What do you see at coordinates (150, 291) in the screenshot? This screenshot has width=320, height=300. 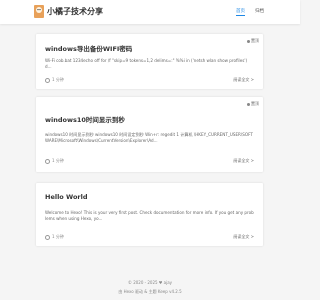 I see `footer-powered-by: 由 Hexo 驱动 & 主题 Keep v4.2.5` at bounding box center [150, 291].